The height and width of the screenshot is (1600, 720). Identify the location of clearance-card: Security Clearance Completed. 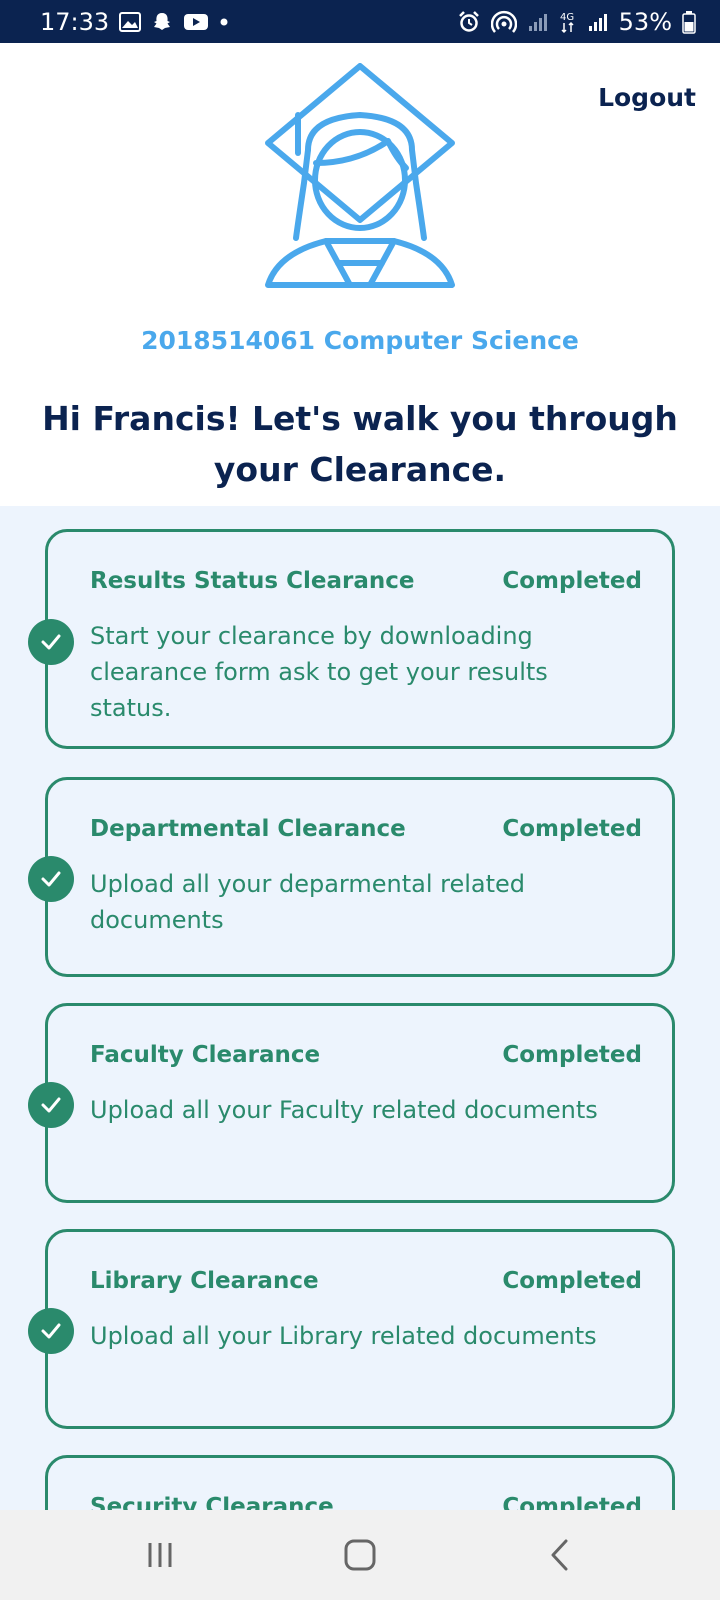
(360, 1482).